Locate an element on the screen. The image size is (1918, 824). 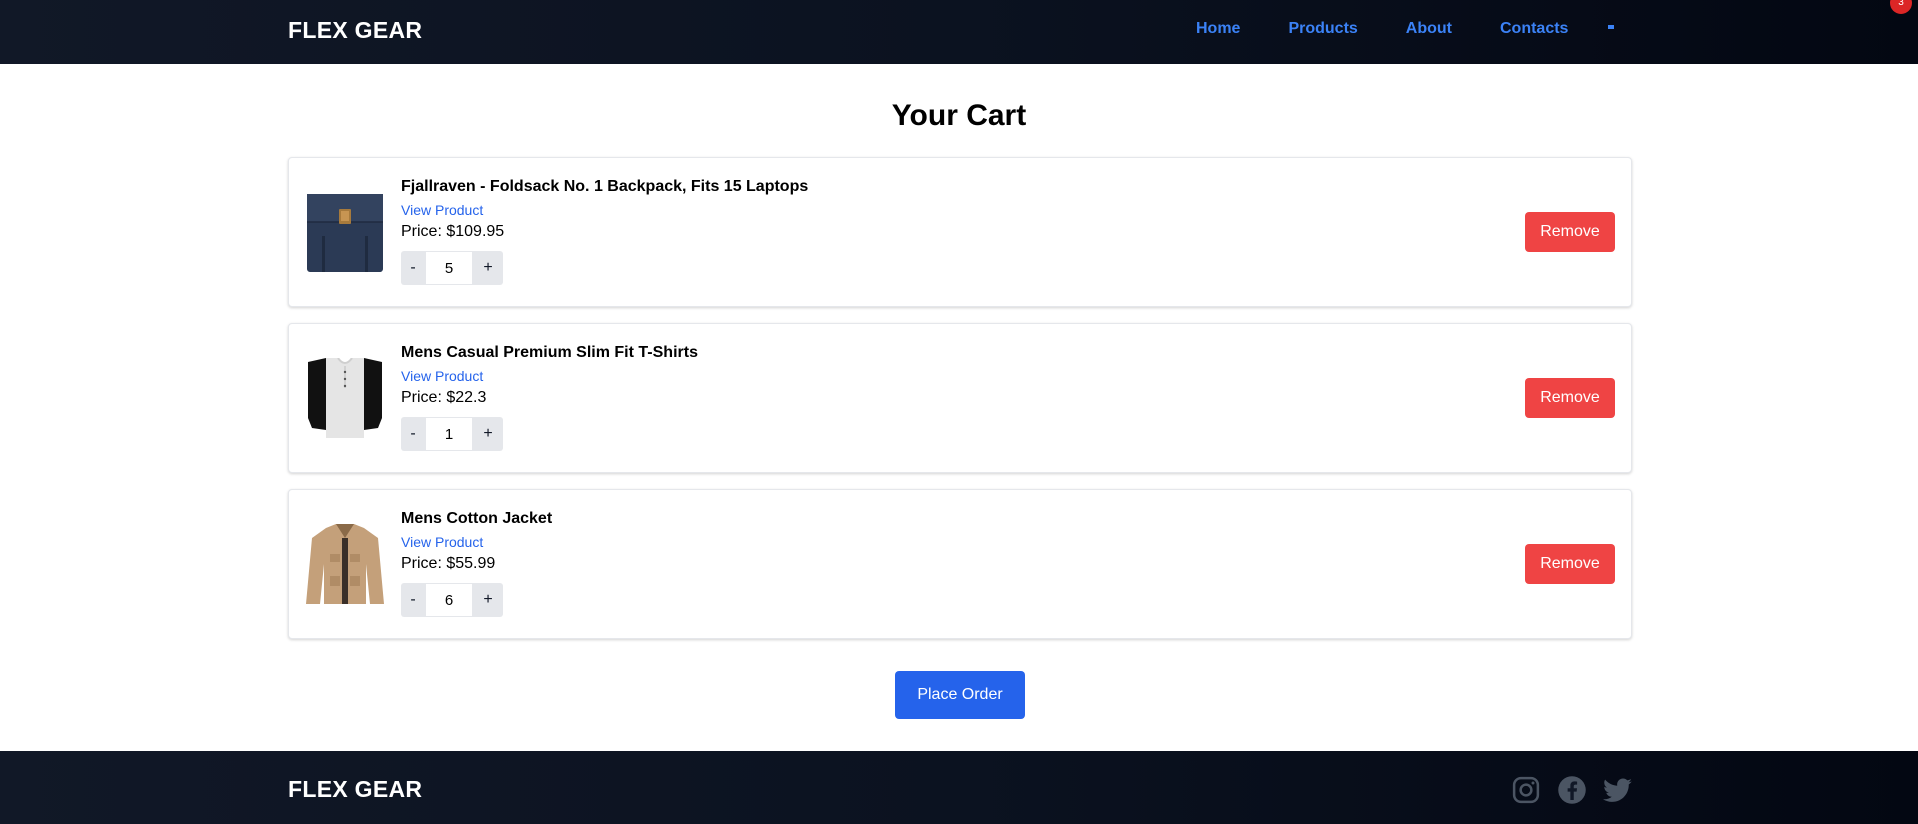
cart-icon is located at coordinates (1612, 27).